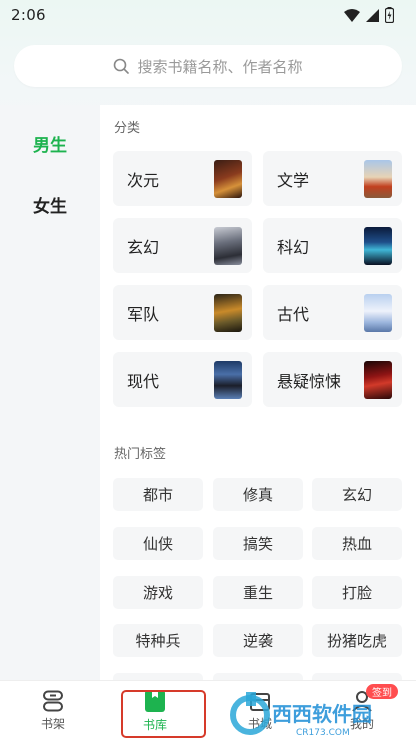 The width and height of the screenshot is (416, 740). I want to click on nav-label: 我的, so click(361, 724).